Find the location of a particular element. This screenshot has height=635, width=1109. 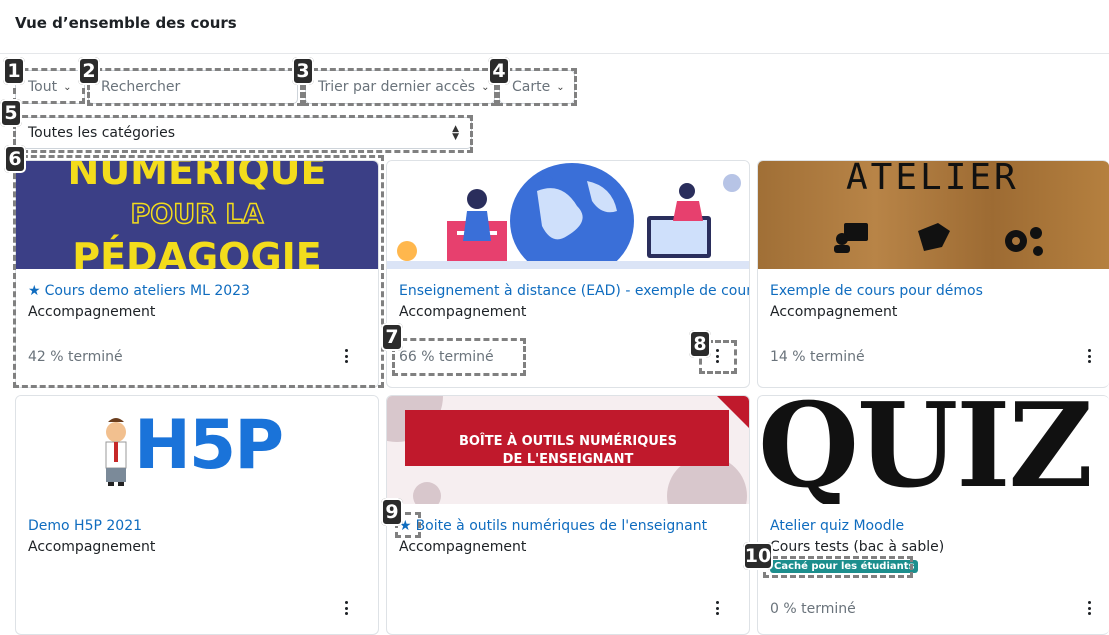

course-image-text: BOÎTE À OUTILS NUMÉRIQUES is located at coordinates (568, 441).